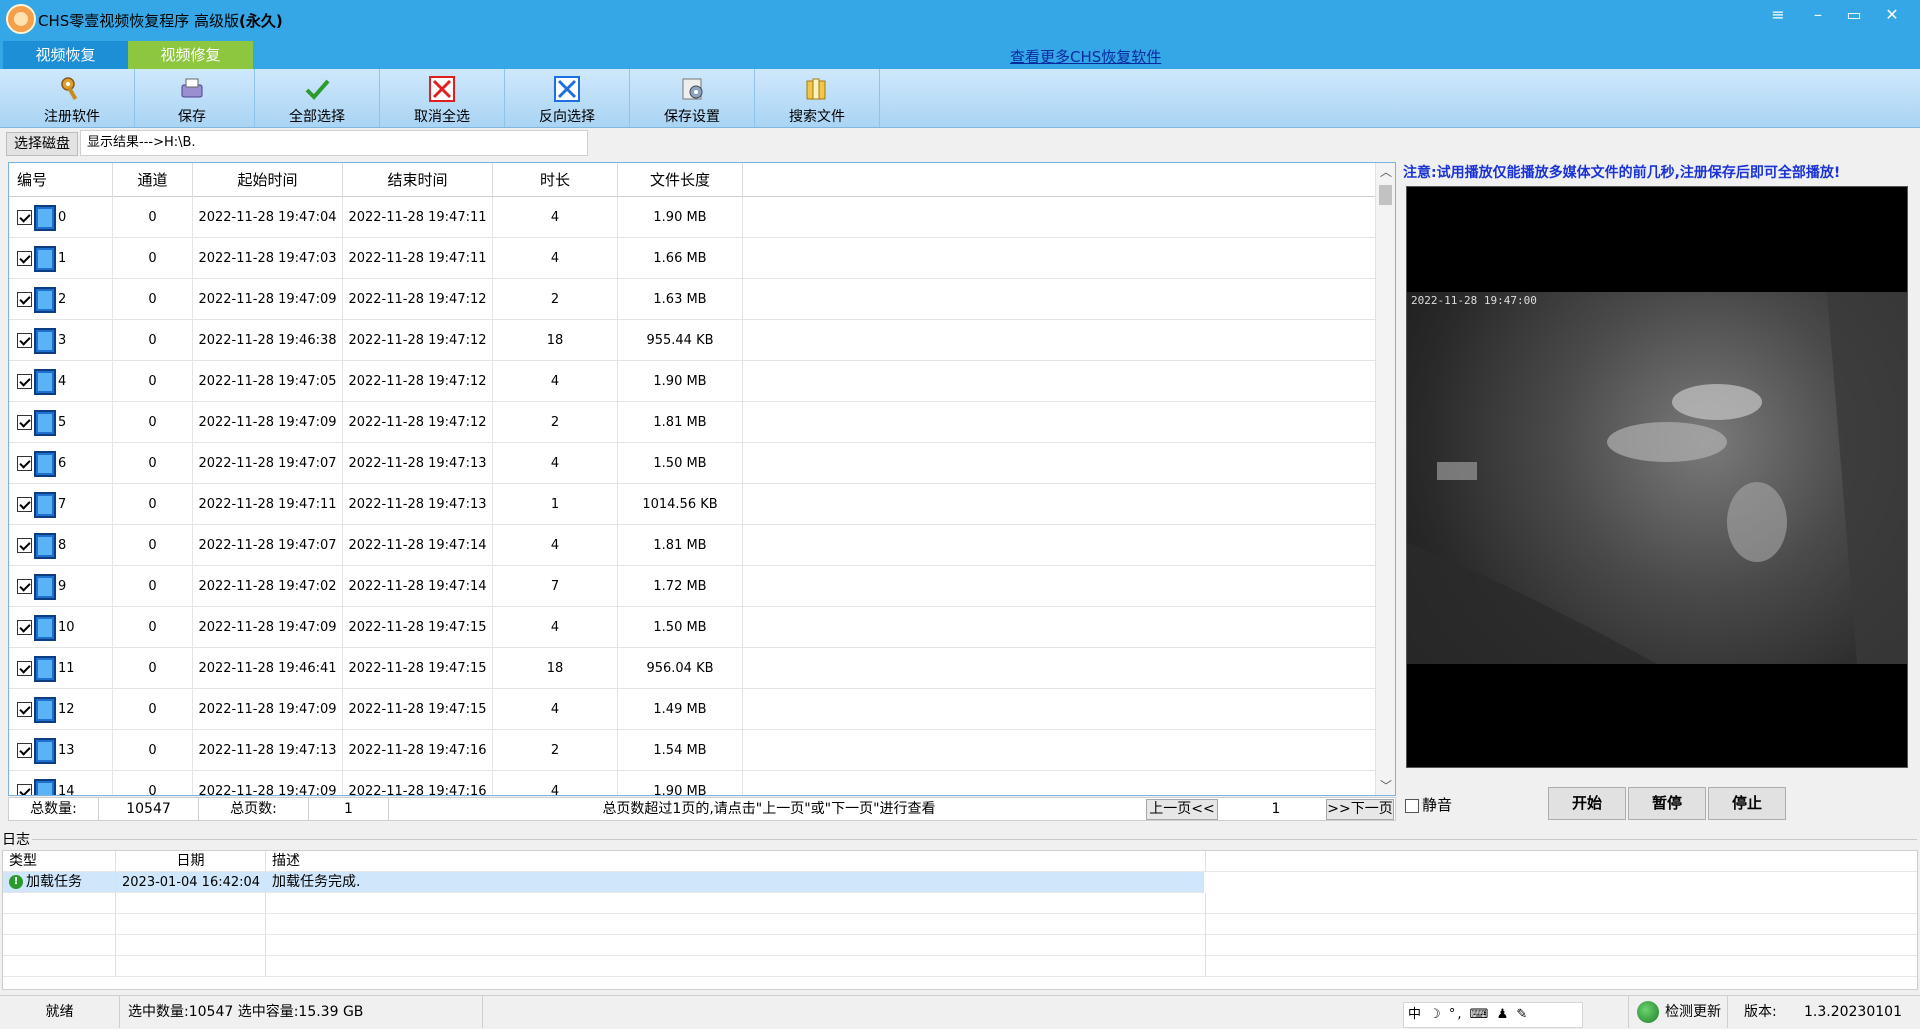 The width and height of the screenshot is (1920, 1029). What do you see at coordinates (65, 55) in the screenshot?
I see `tab-video-recovery: 视频恢复` at bounding box center [65, 55].